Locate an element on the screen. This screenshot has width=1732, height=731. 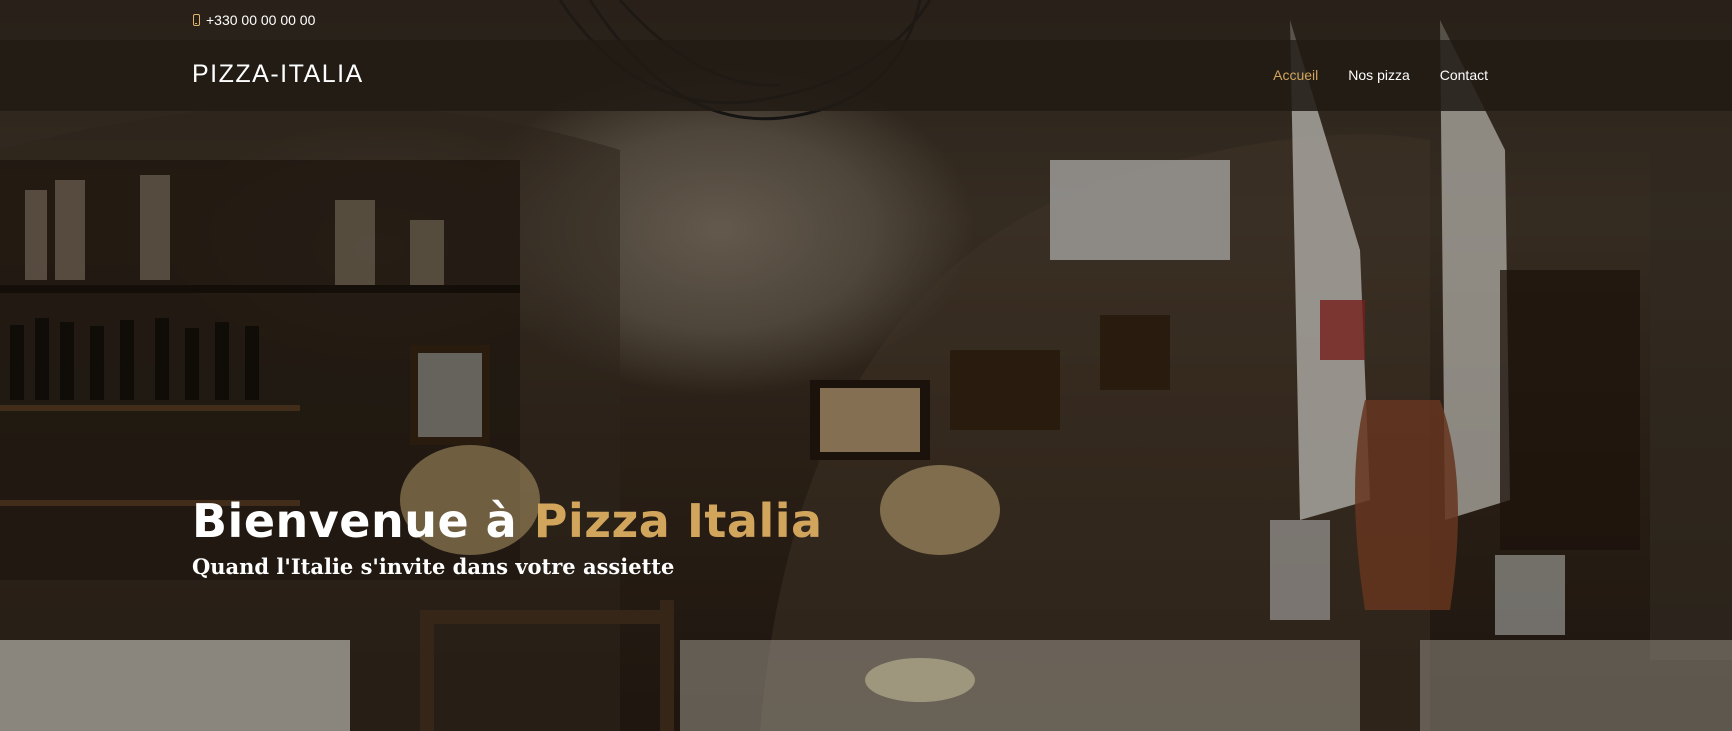
phone-number: +330 00 00 00 00 is located at coordinates (261, 20).